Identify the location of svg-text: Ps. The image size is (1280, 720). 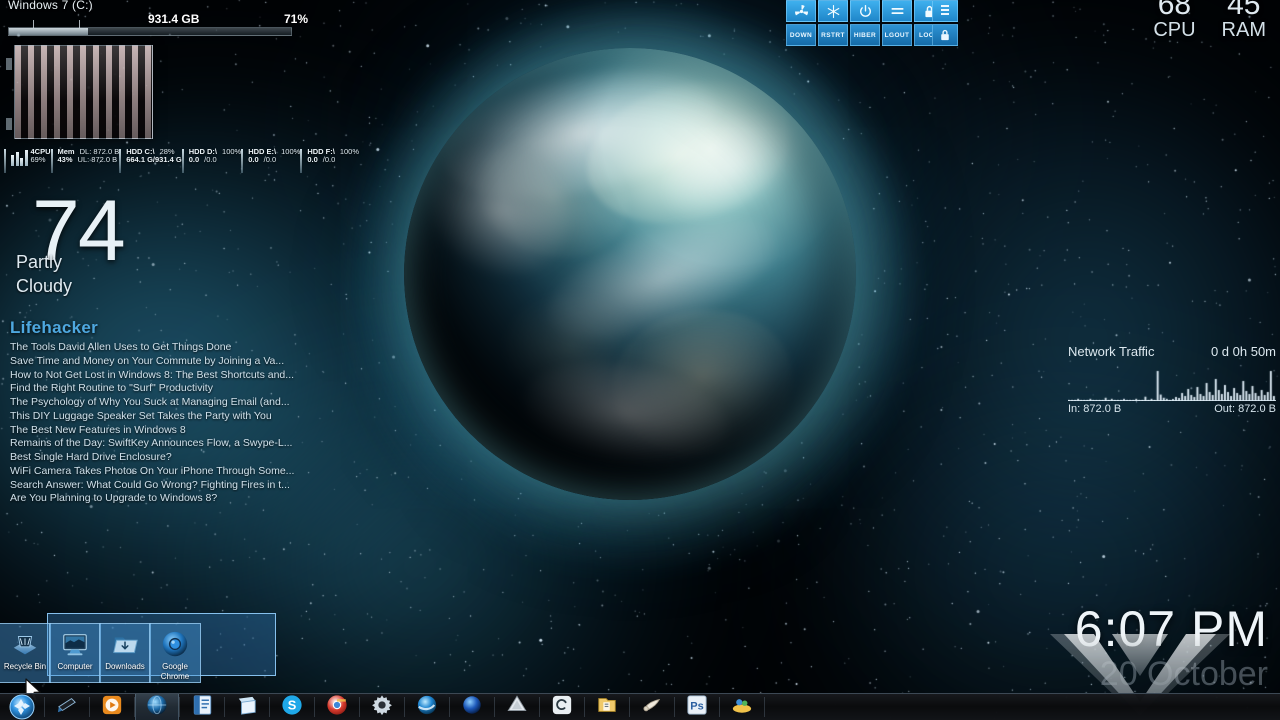
(696, 706).